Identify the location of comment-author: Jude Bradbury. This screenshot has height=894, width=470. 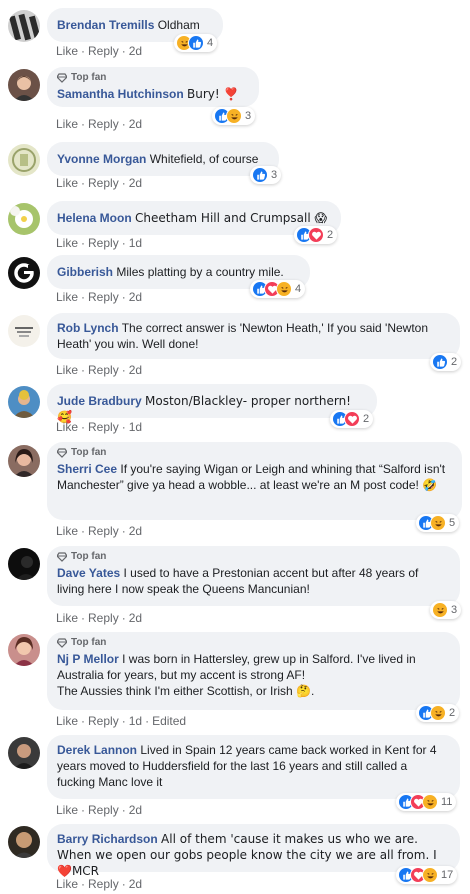
(99, 401).